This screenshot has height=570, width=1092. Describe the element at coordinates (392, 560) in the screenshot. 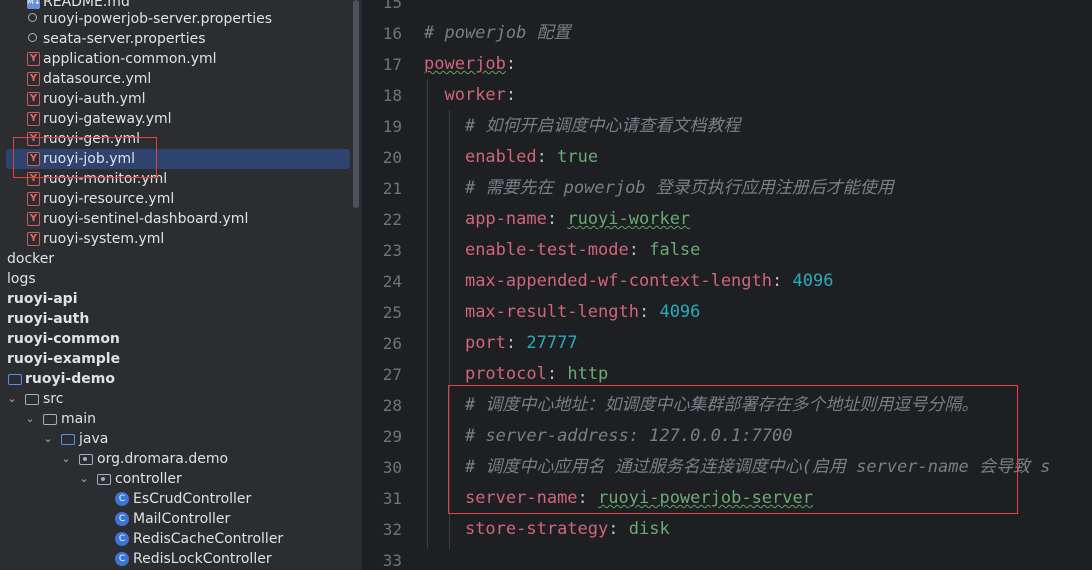

I see `line-number: 33` at that location.